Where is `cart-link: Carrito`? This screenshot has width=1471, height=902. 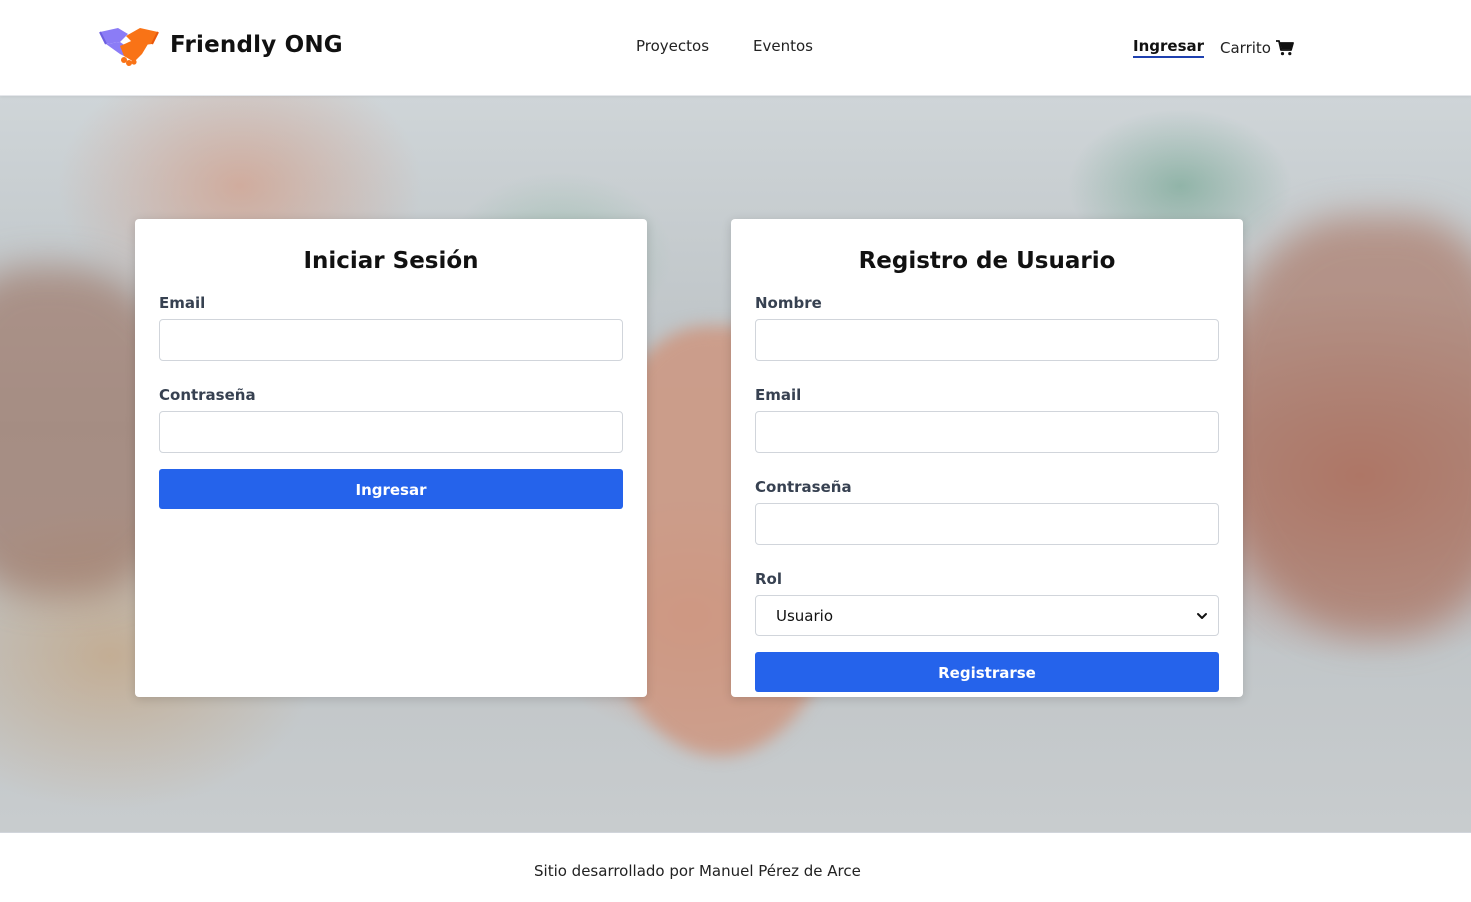 cart-link: Carrito is located at coordinates (1257, 48).